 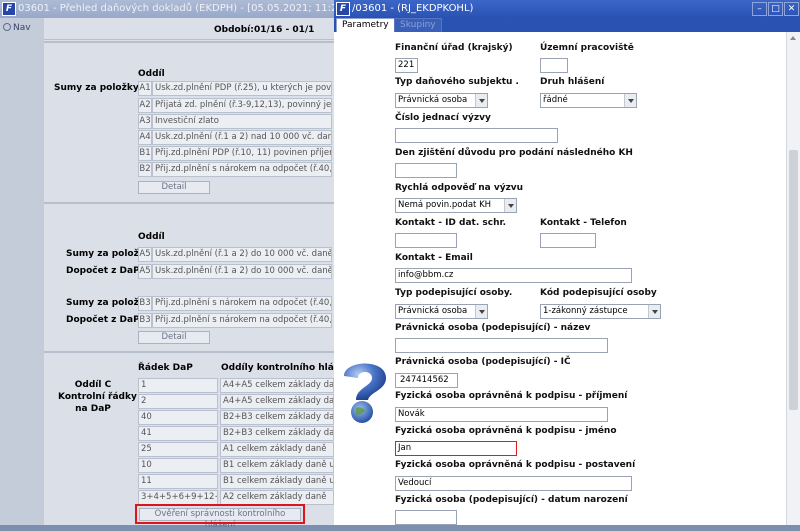 What do you see at coordinates (103, 320) in the screenshot?
I see `section2-label-dopocet-b: Dopočet z DaP` at bounding box center [103, 320].